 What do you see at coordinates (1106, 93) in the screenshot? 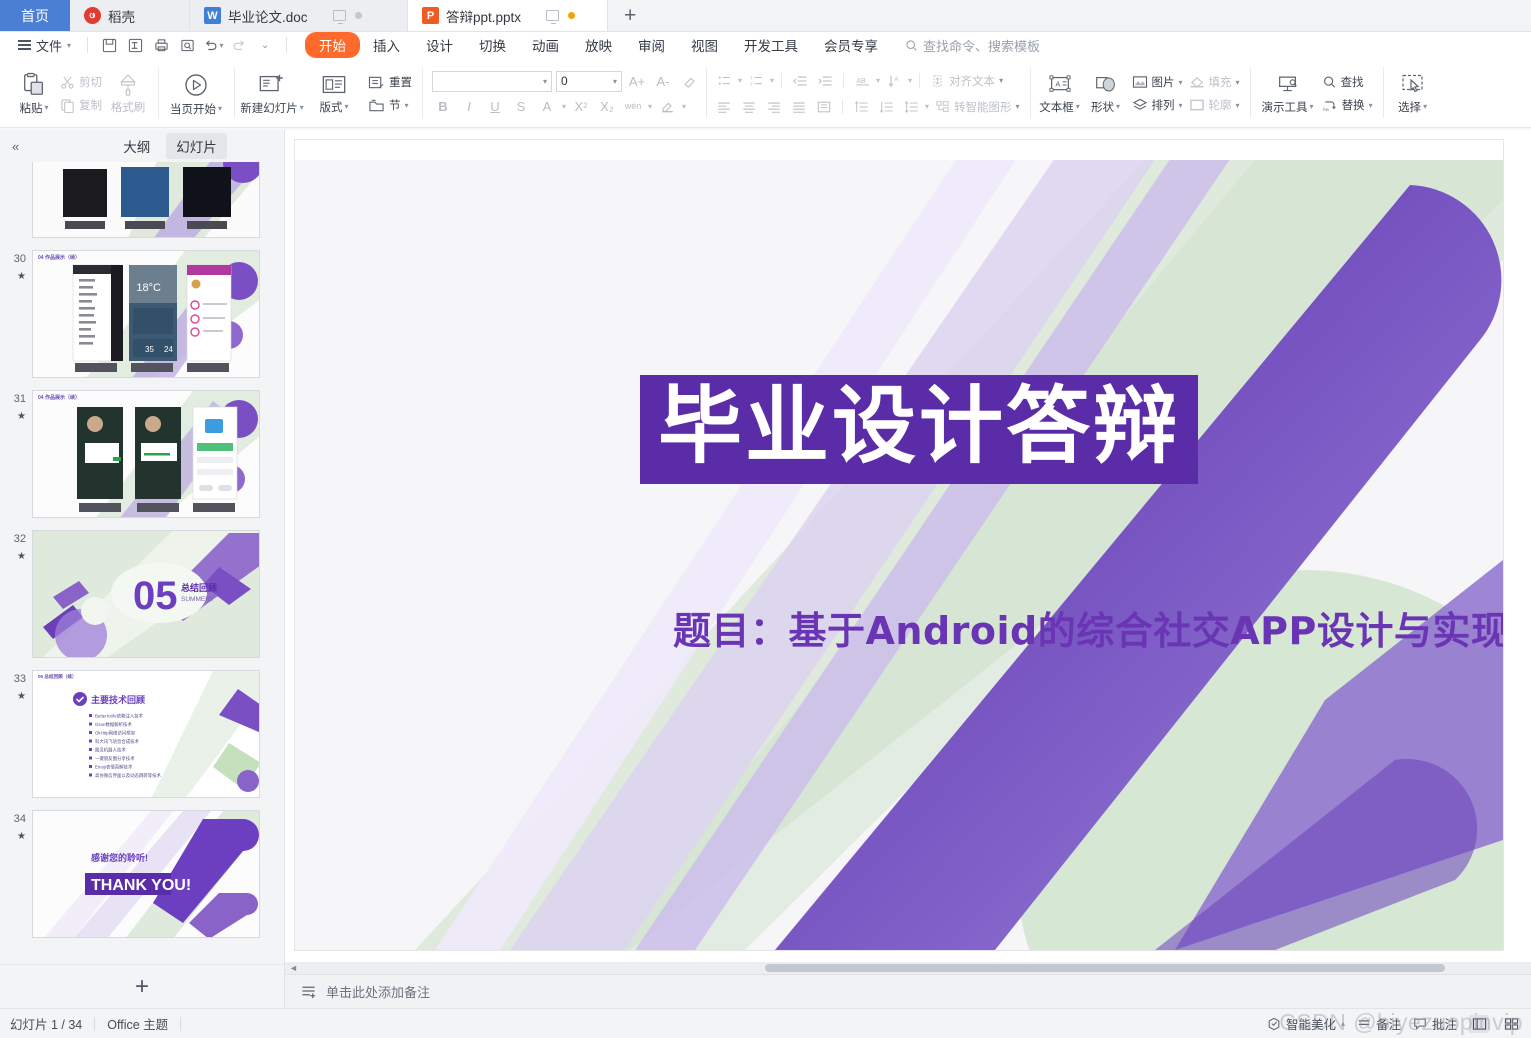
I see `shape-button: 形状 ▾` at bounding box center [1106, 93].